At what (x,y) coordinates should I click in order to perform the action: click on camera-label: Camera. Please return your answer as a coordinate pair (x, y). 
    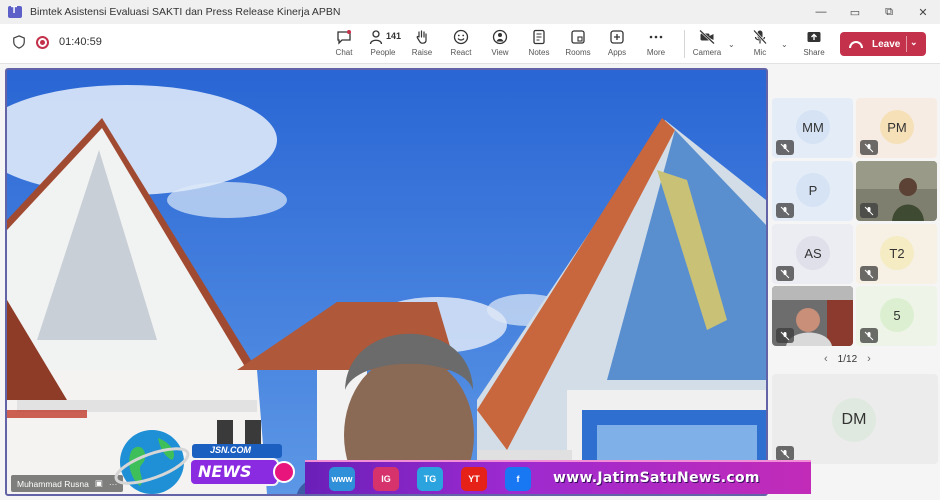
    Looking at the image, I should click on (707, 52).